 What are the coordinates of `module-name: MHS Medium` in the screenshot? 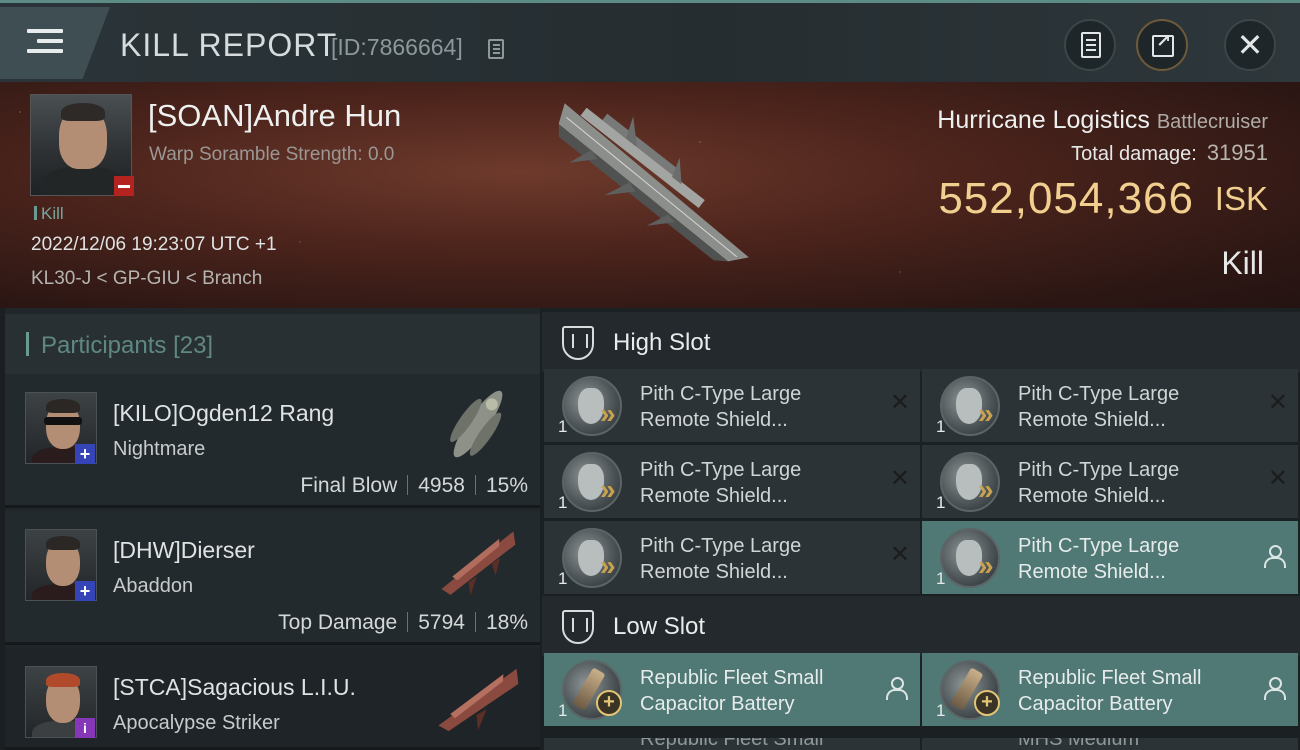 It's located at (1079, 744).